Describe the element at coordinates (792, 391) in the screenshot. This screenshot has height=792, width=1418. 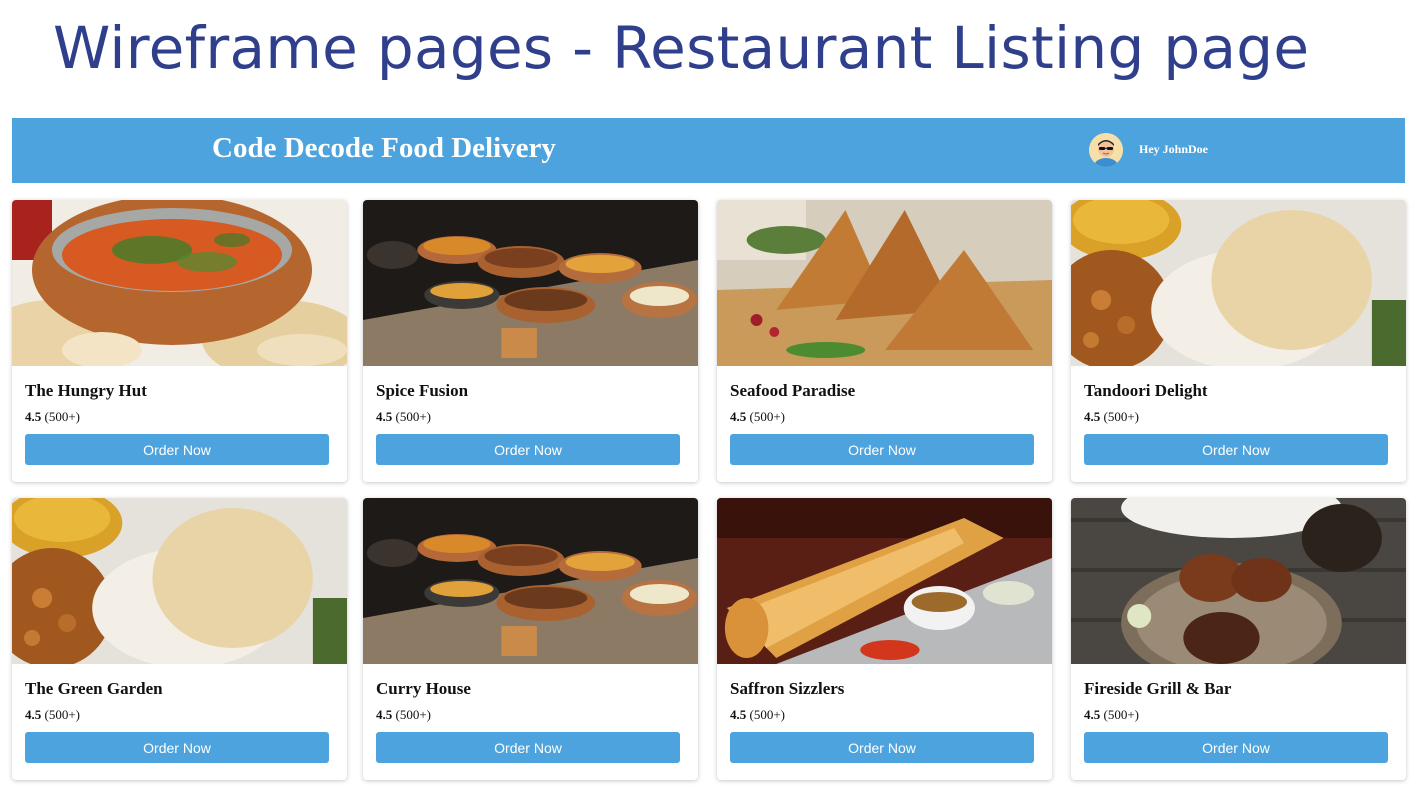
I see `restaurant-name: Seafood Paradise` at that location.